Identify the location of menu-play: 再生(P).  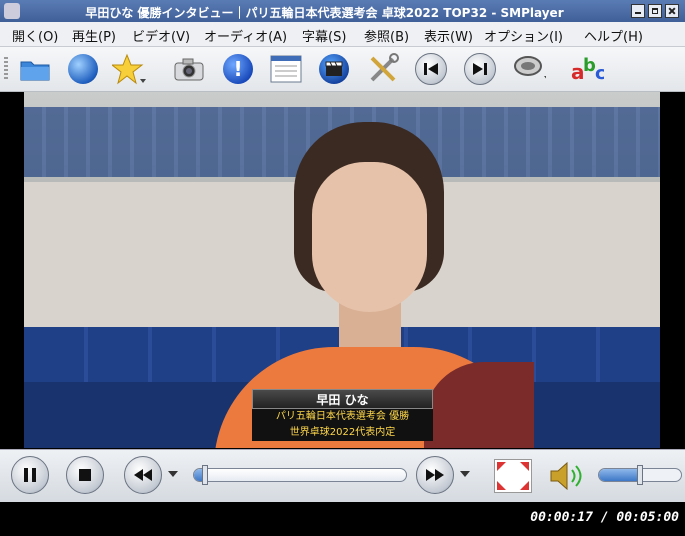
(94, 35).